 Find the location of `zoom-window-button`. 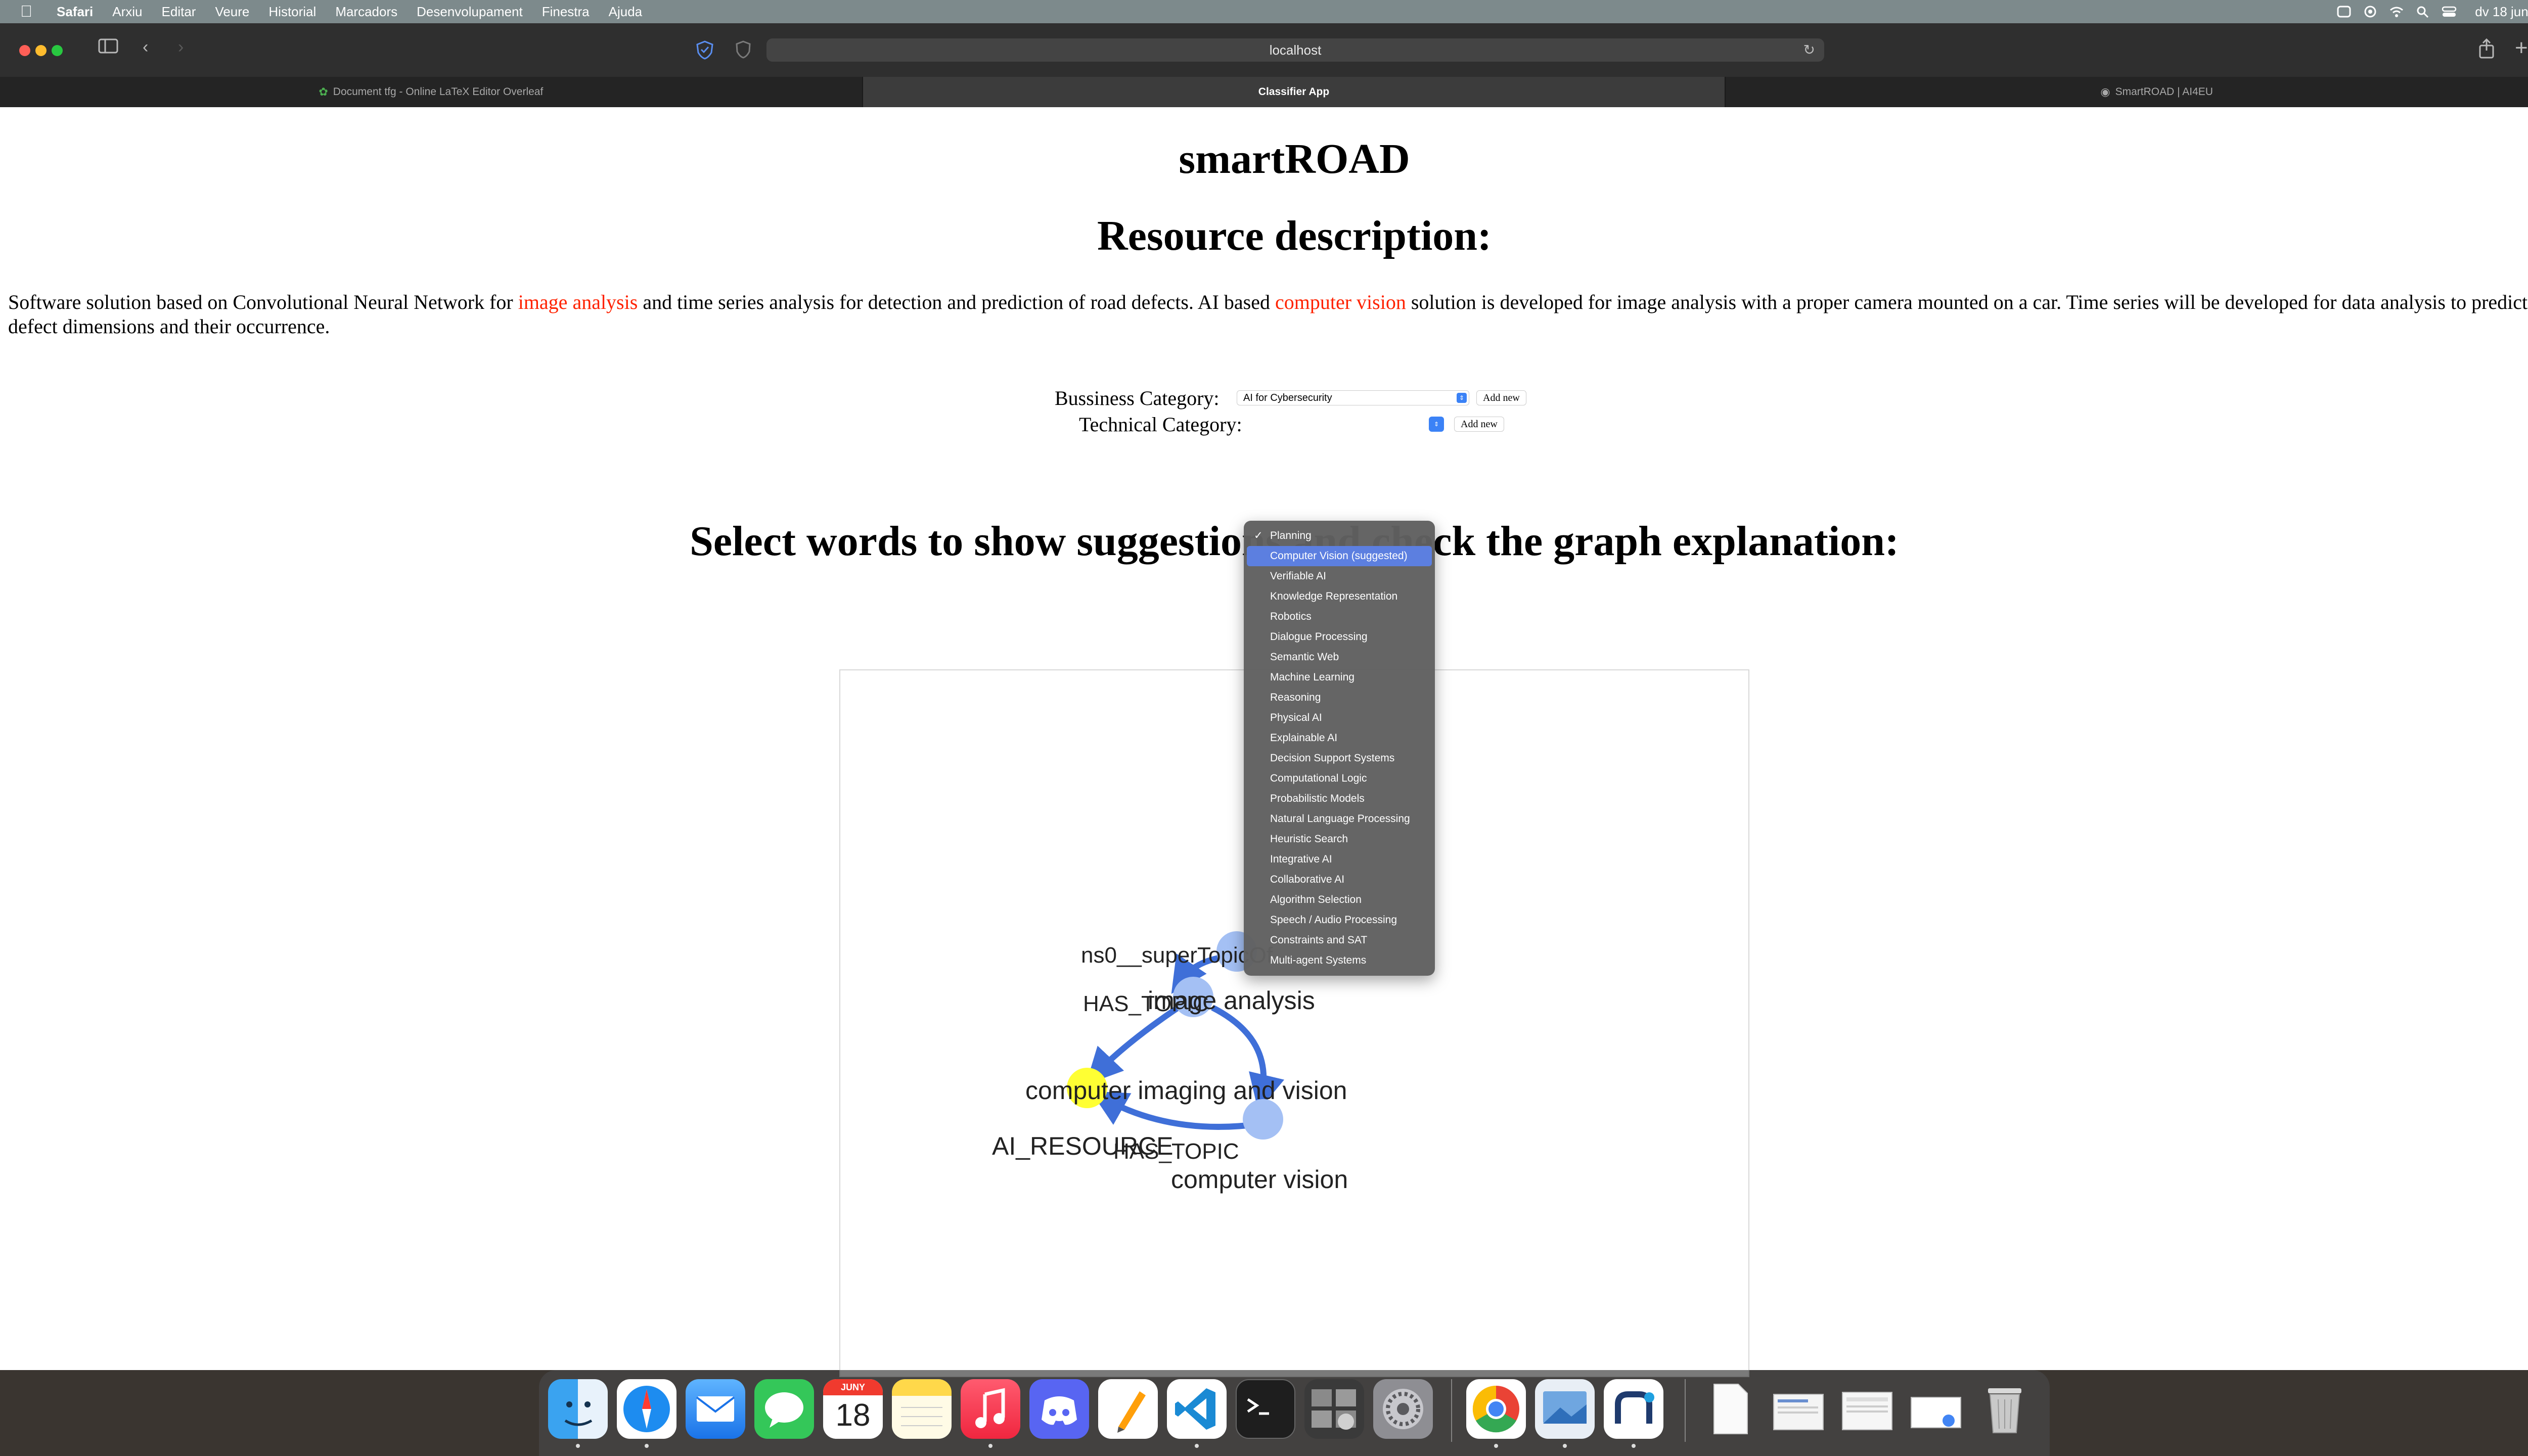

zoom-window-button is located at coordinates (58, 50).